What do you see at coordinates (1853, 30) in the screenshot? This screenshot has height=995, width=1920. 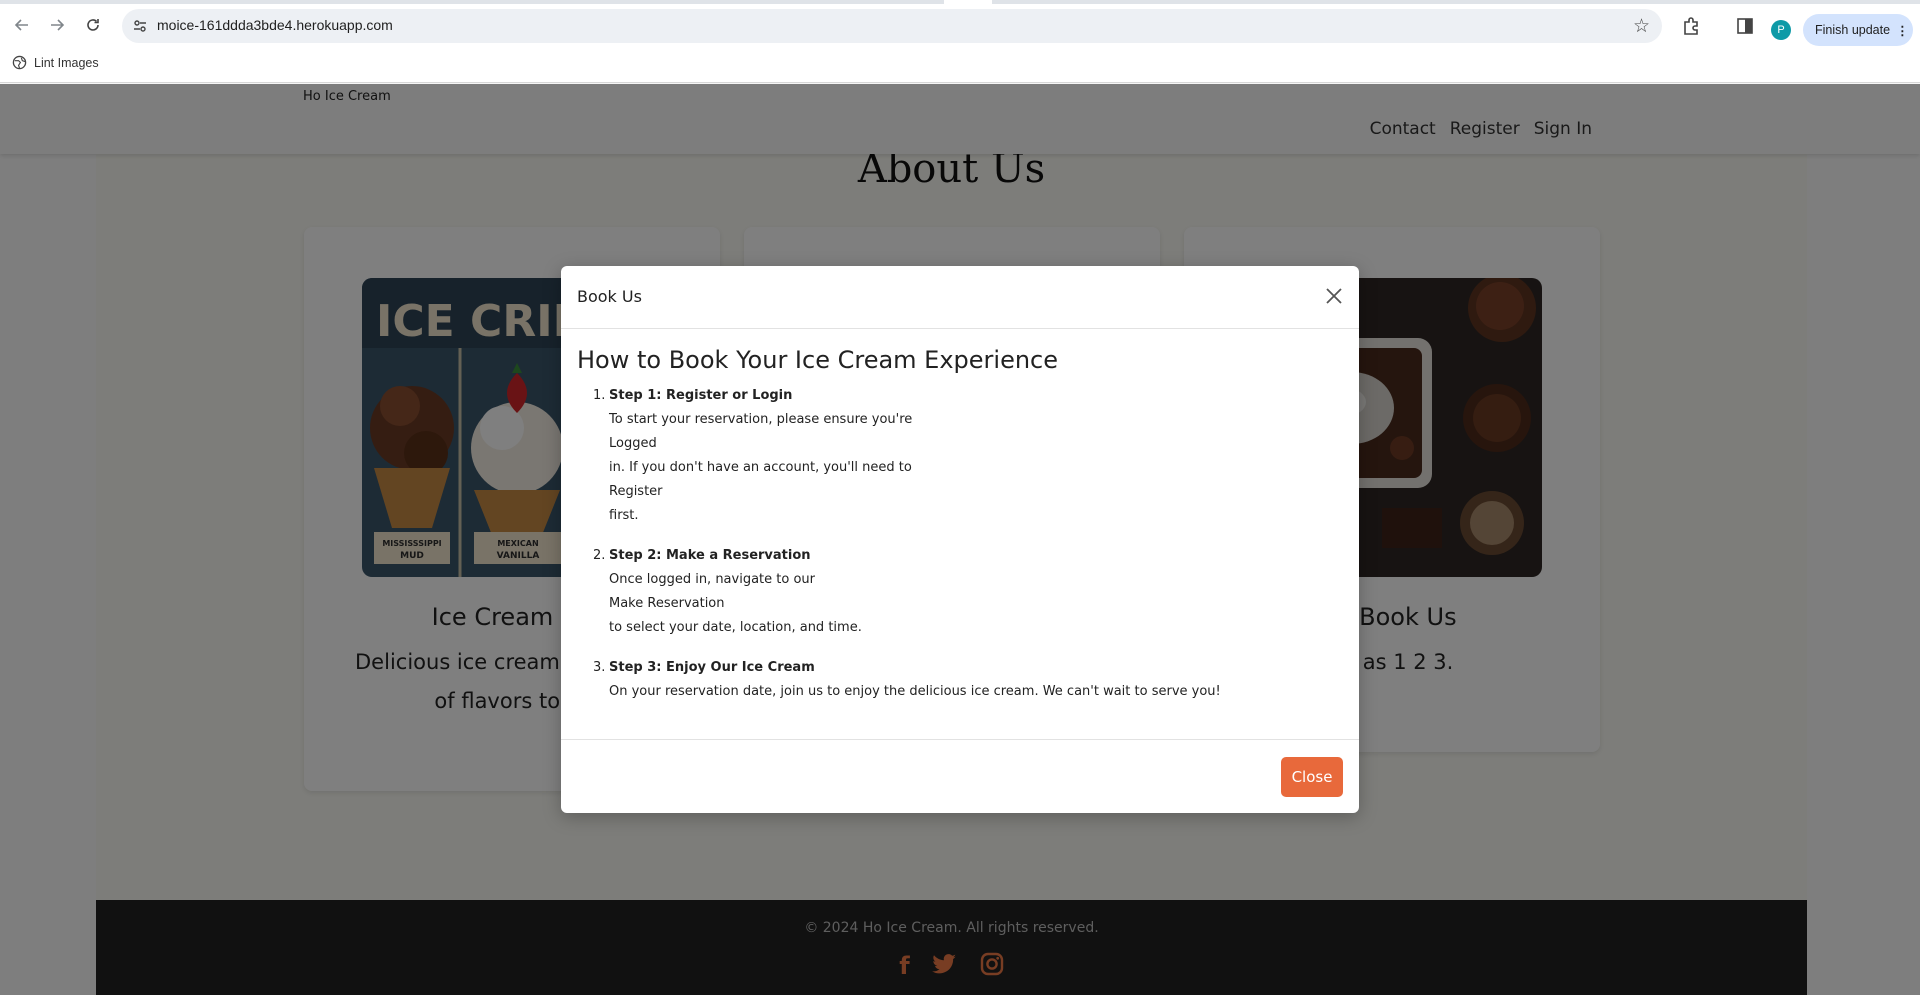 I see `finish-update-label: Finish update` at bounding box center [1853, 30].